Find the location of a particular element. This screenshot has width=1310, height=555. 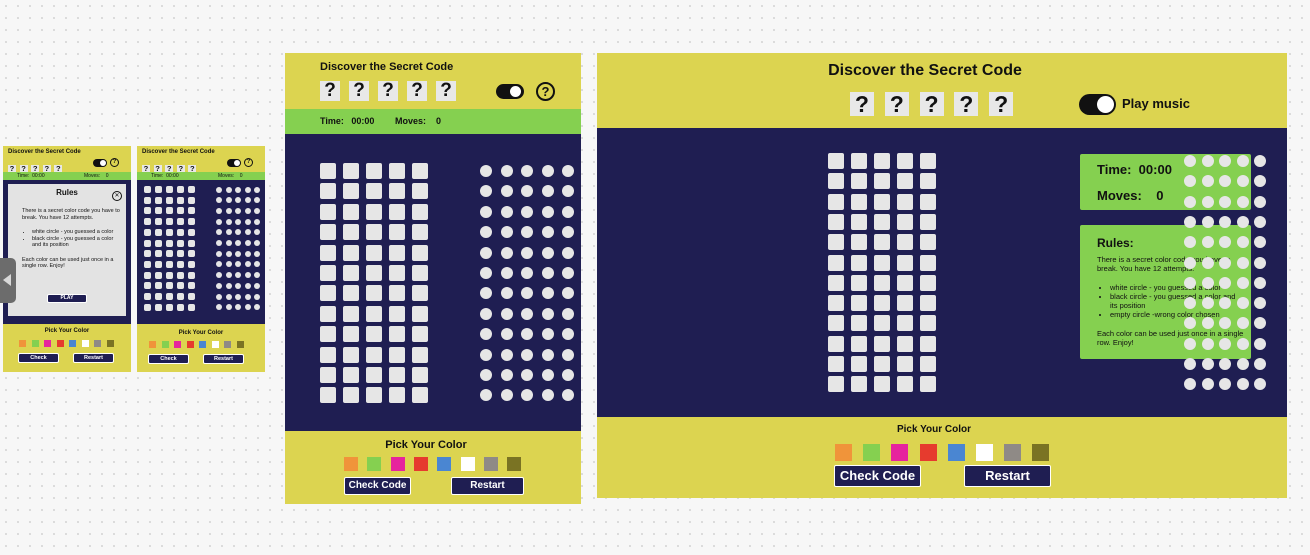

check-button: Check is located at coordinates (168, 359).